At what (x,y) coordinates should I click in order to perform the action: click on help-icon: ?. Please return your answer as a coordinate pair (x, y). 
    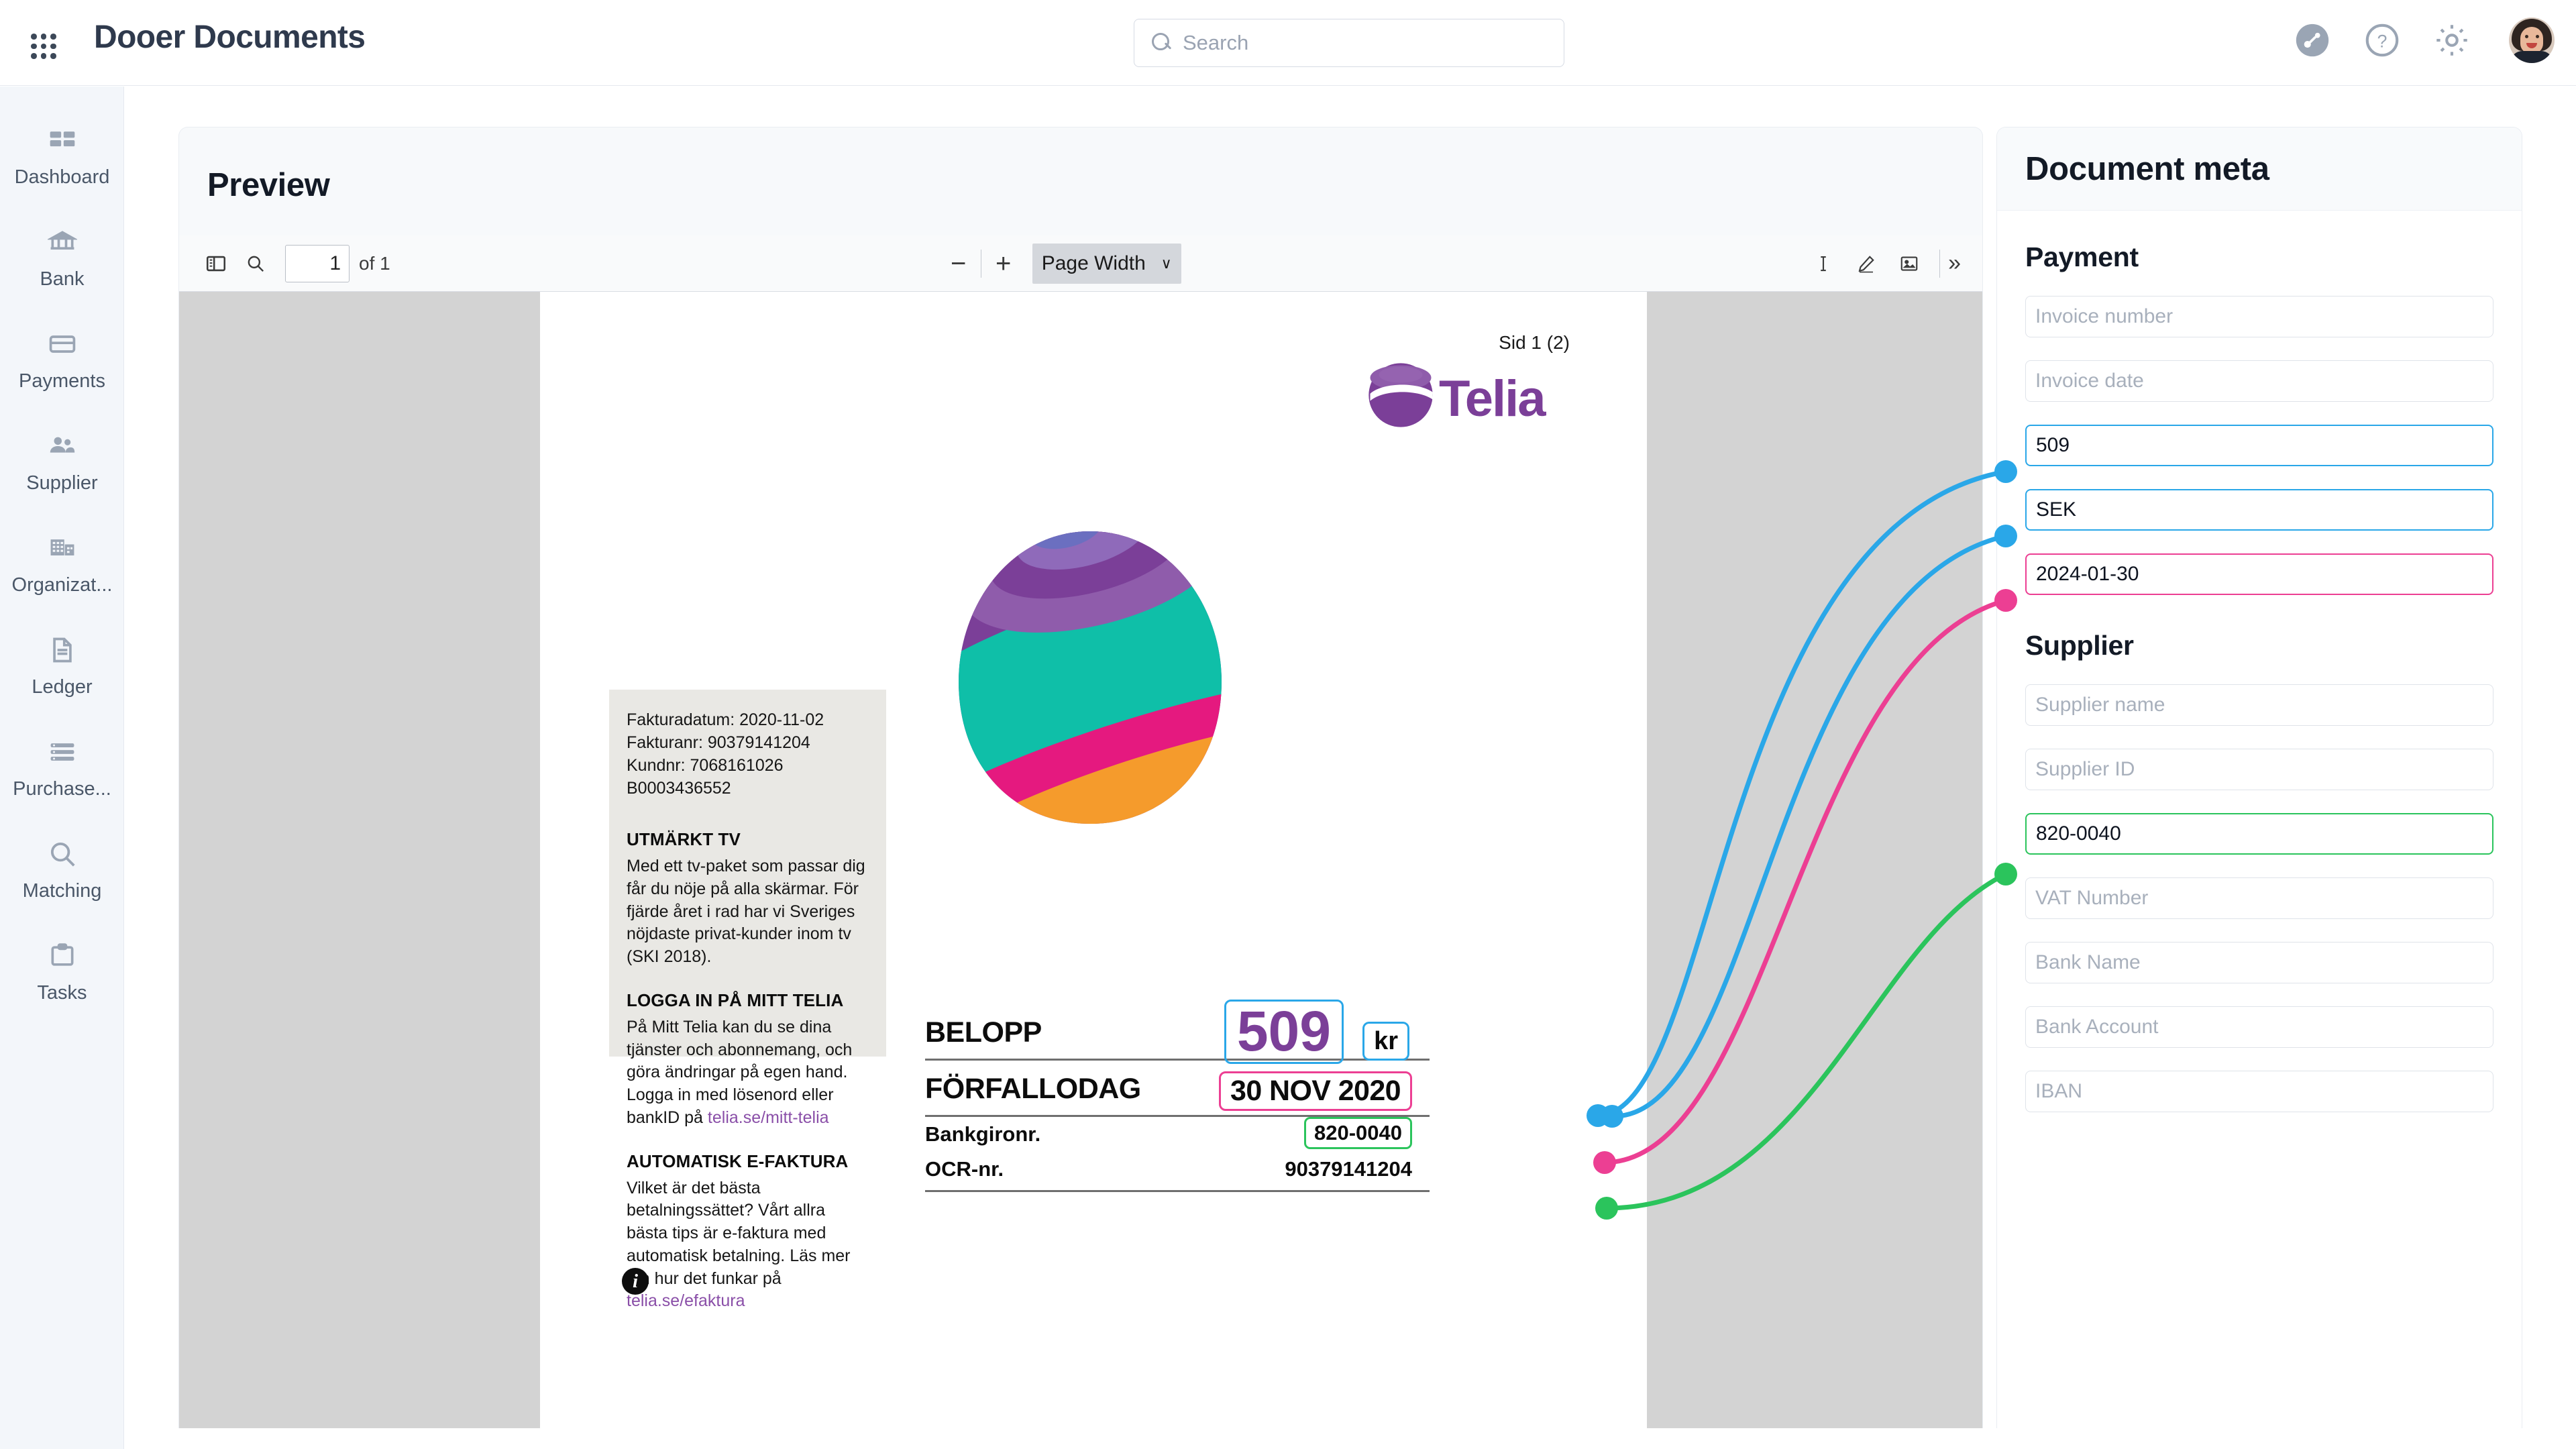
    Looking at the image, I should click on (2382, 40).